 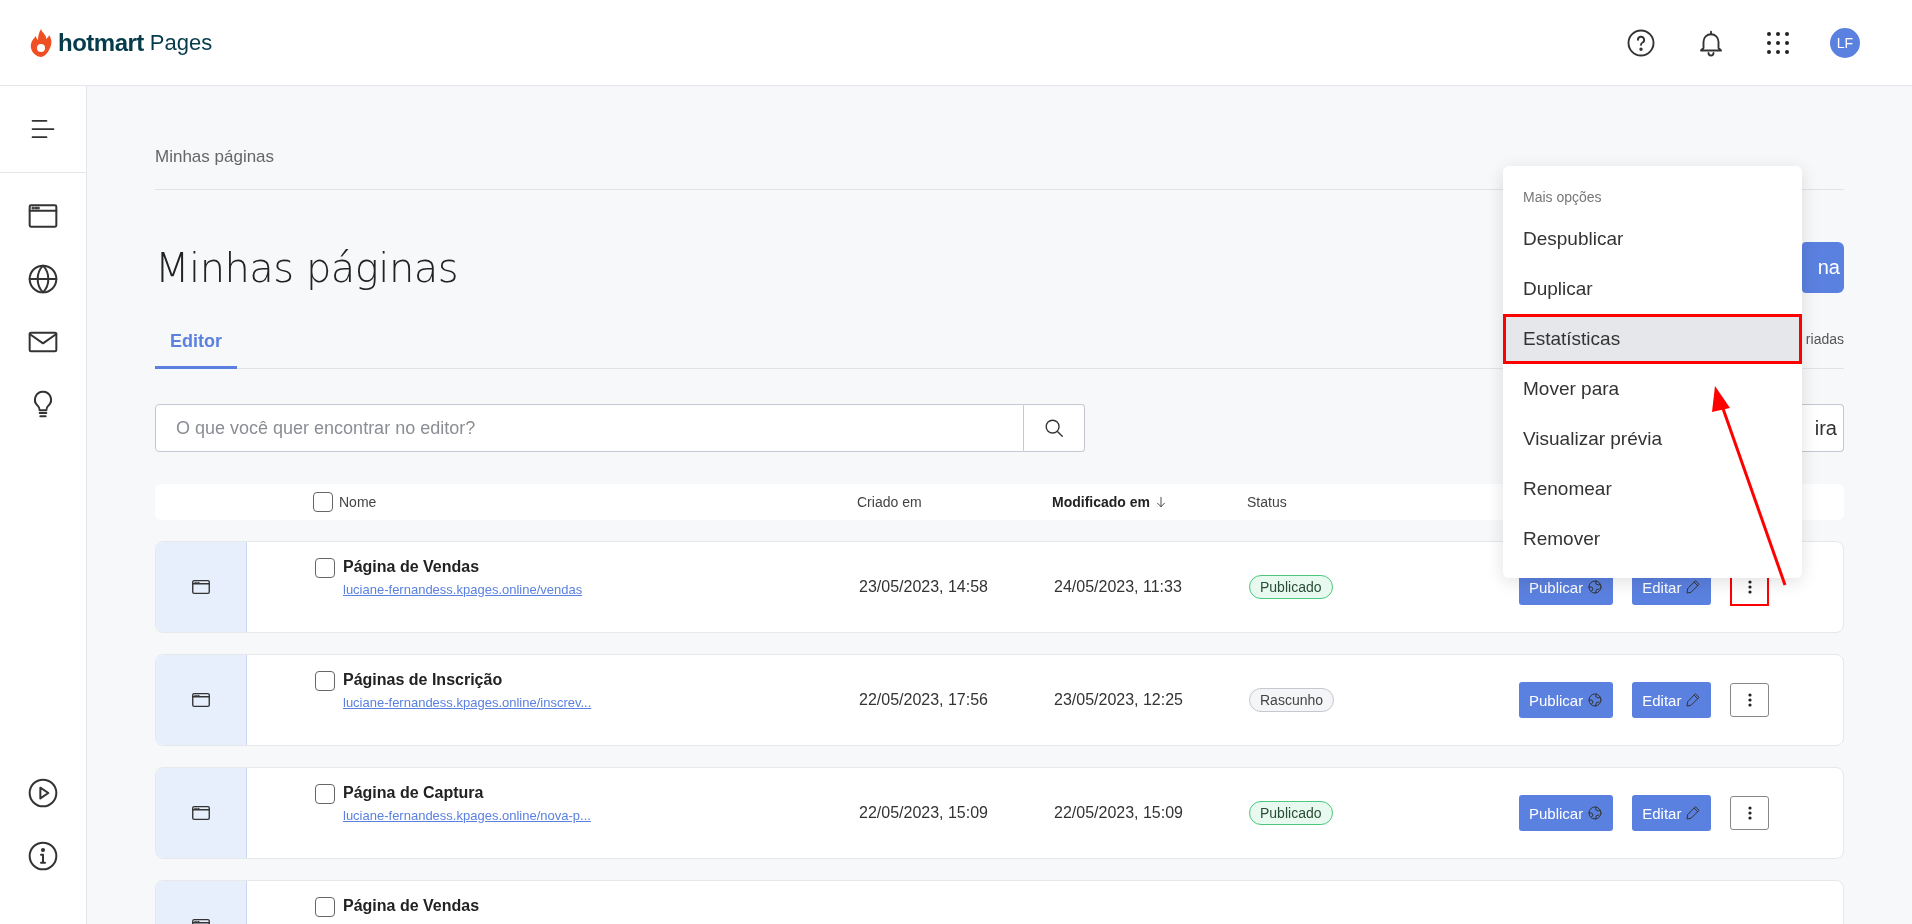 What do you see at coordinates (1562, 197) in the screenshot?
I see `menu-title: Mais opções` at bounding box center [1562, 197].